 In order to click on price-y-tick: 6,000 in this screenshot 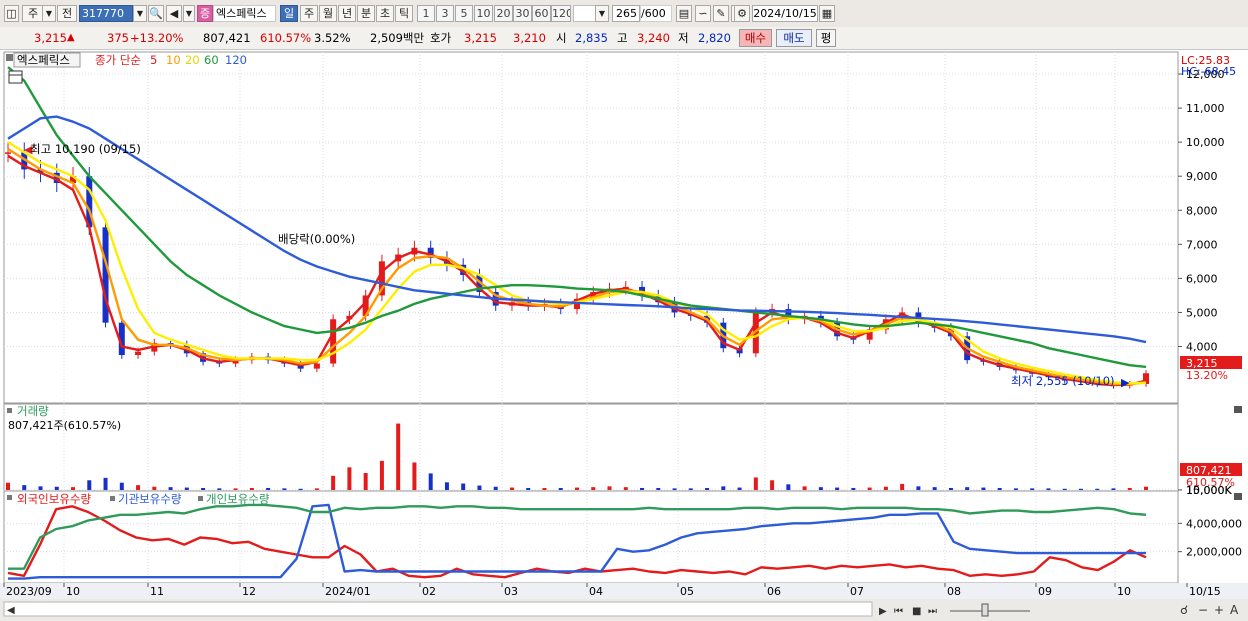, I will do `click(1202, 278)`.